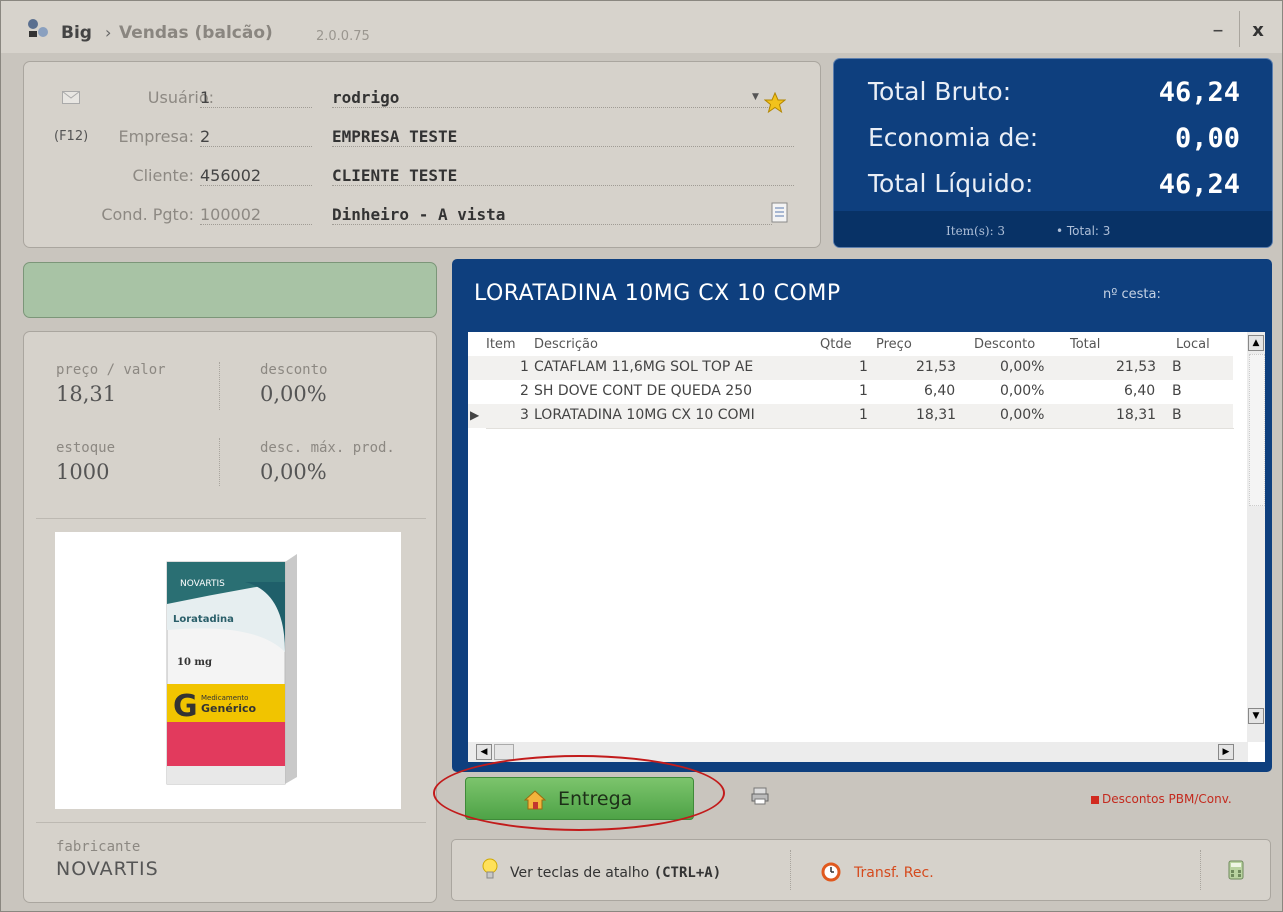  I want to click on cesta-label: nº cesta:, so click(1132, 294).